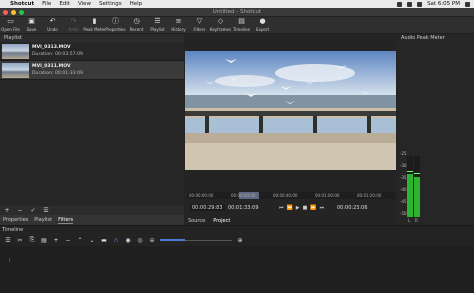 Image resolution: width=474 pixels, height=293 pixels. What do you see at coordinates (92, 38) in the screenshot?
I see `playlist-header: Playlist` at bounding box center [92, 38].